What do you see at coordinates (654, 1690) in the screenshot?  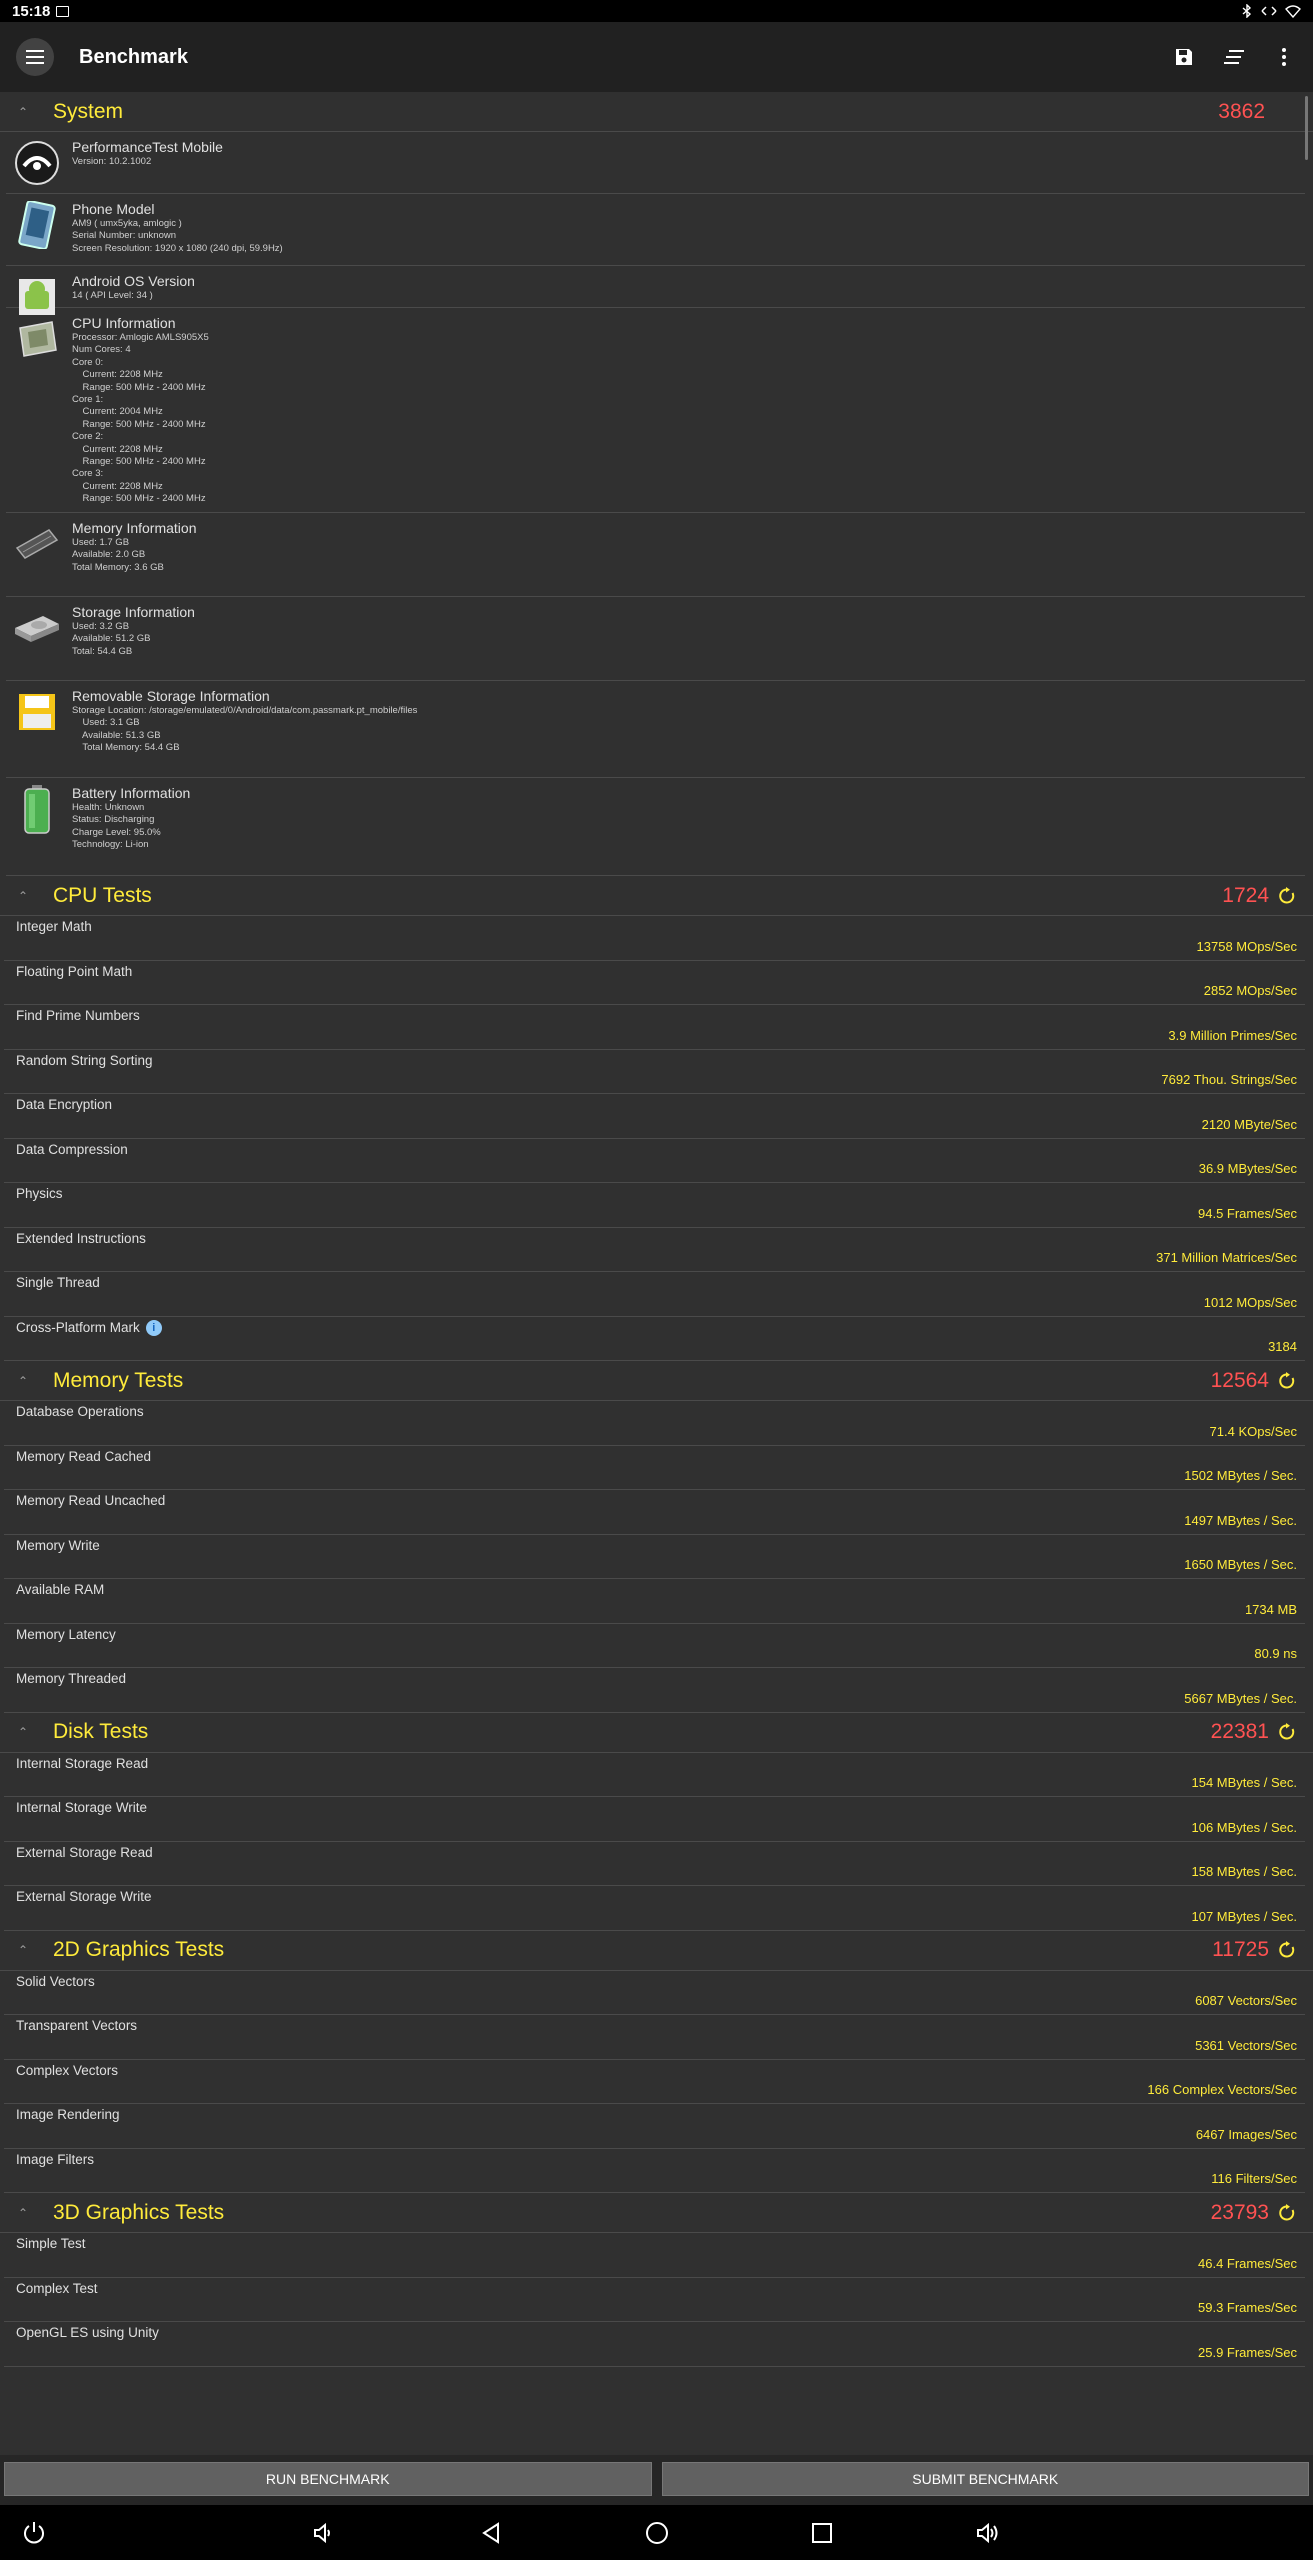 I see `test-row: Memory Threaded 5667 MBytes / Sec.` at bounding box center [654, 1690].